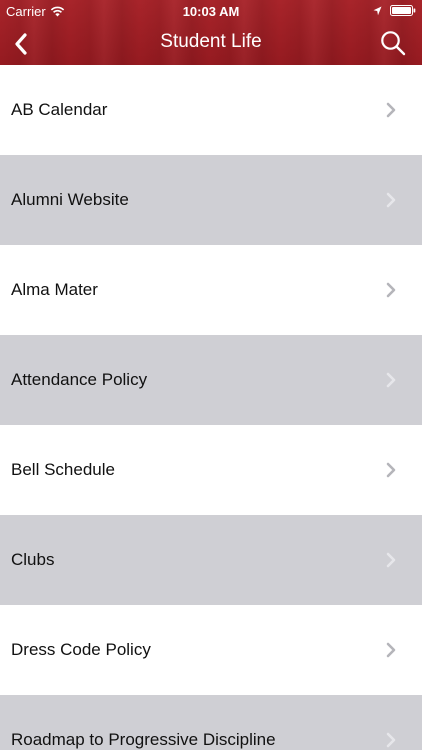 The height and width of the screenshot is (750, 422). What do you see at coordinates (211, 560) in the screenshot?
I see `list-item-clubs: Clubs` at bounding box center [211, 560].